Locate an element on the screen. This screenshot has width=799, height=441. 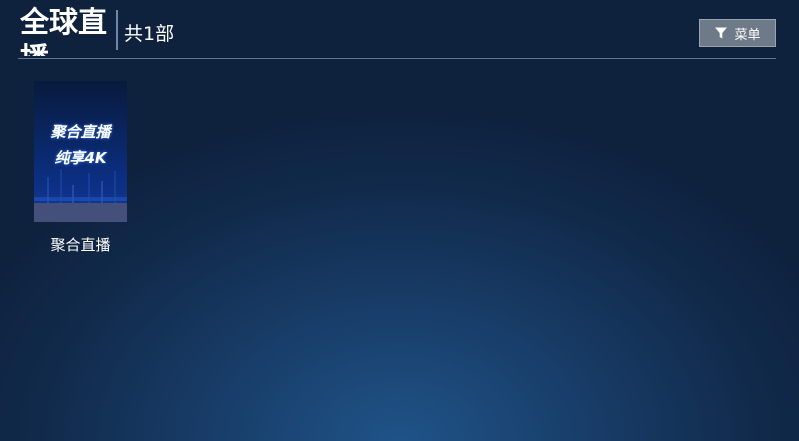
page-title: 全球直播 is located at coordinates (64, 30).